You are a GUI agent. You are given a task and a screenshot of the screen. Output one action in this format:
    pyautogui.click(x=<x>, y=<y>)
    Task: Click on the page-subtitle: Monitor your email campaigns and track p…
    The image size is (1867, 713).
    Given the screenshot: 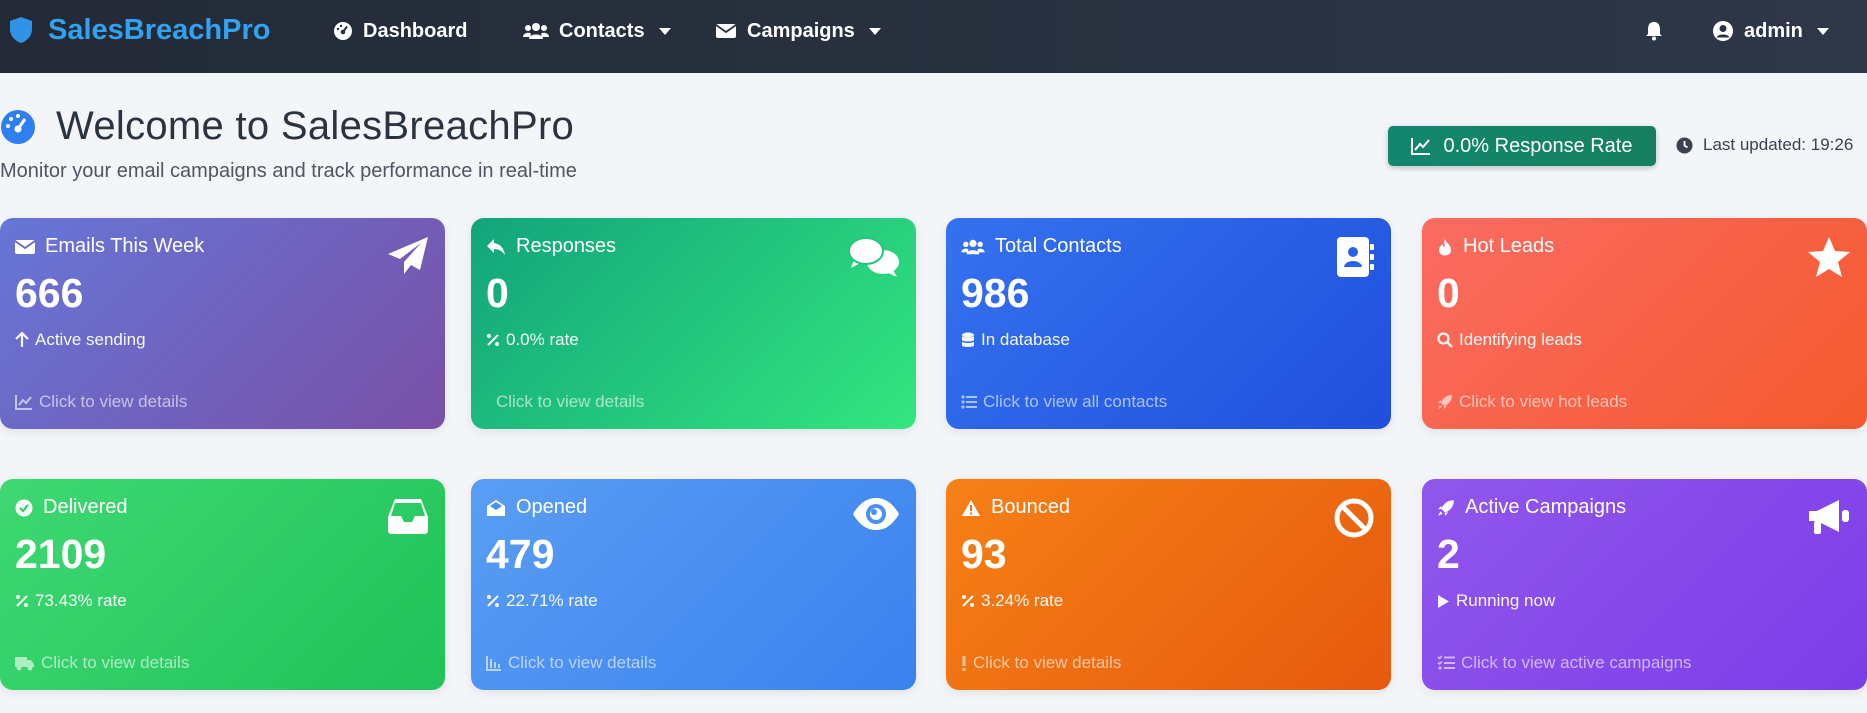 What is the action you would take?
    pyautogui.click(x=288, y=171)
    